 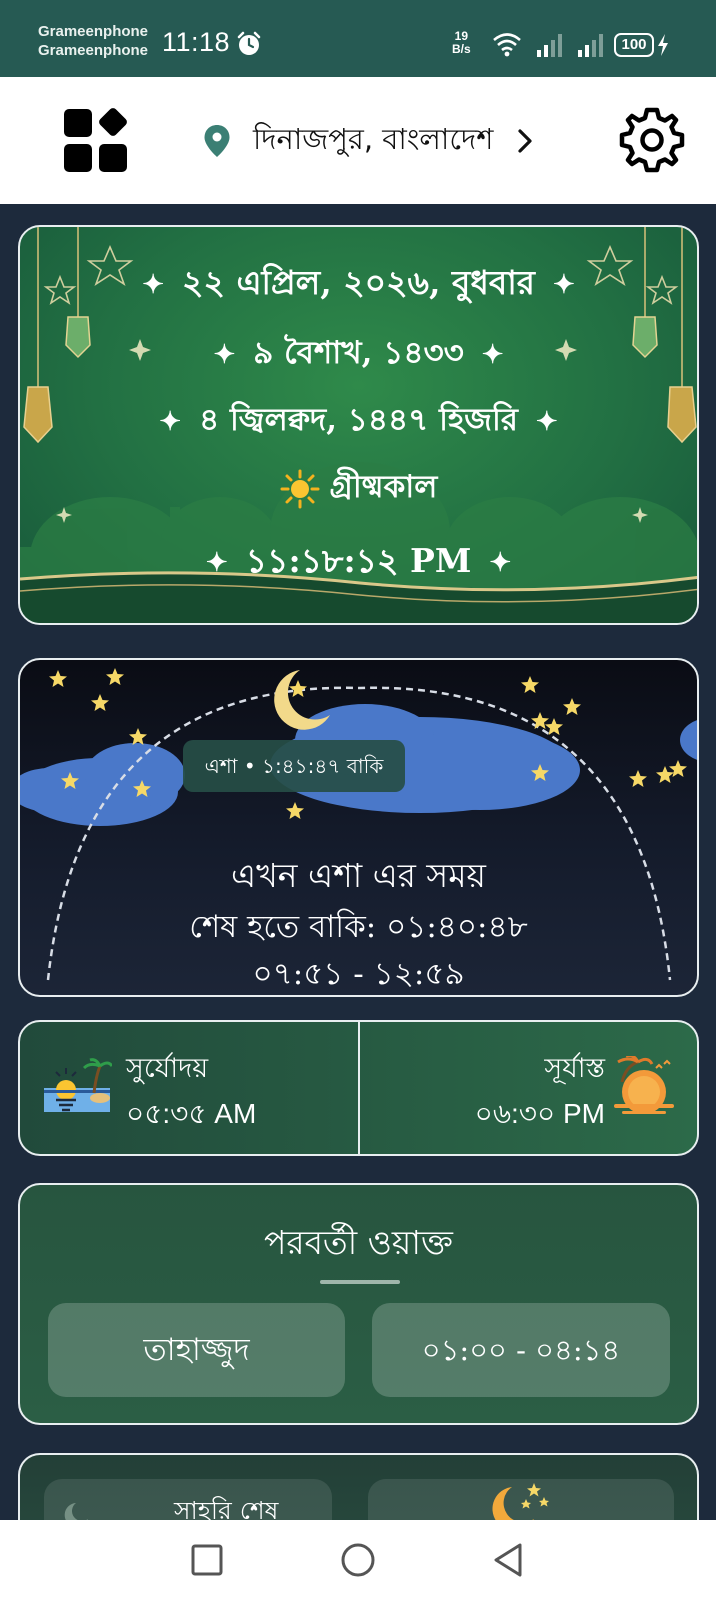 I want to click on system-nav-bar, so click(x=358, y=1560).